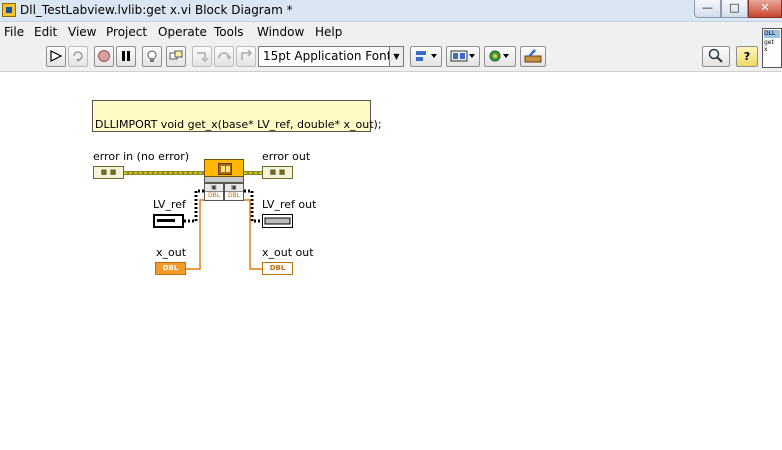 The width and height of the screenshot is (782, 450). What do you see at coordinates (328, 32) in the screenshot?
I see `menu-help: Help` at bounding box center [328, 32].